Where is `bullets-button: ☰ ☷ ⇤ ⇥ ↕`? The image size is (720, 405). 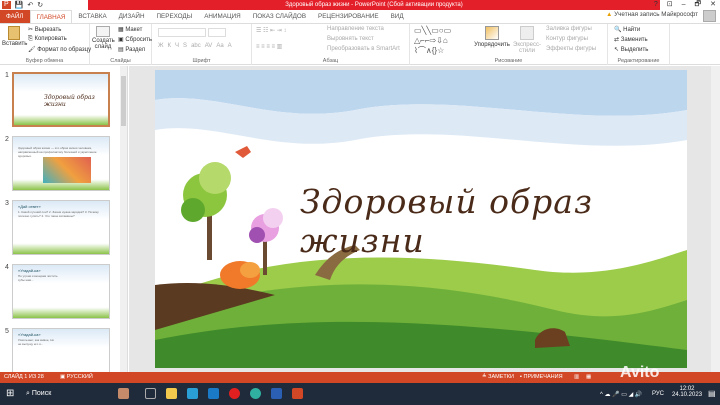
bullets-button: ☰ ☷ ⇤ ⇥ ↕ is located at coordinates (271, 30).